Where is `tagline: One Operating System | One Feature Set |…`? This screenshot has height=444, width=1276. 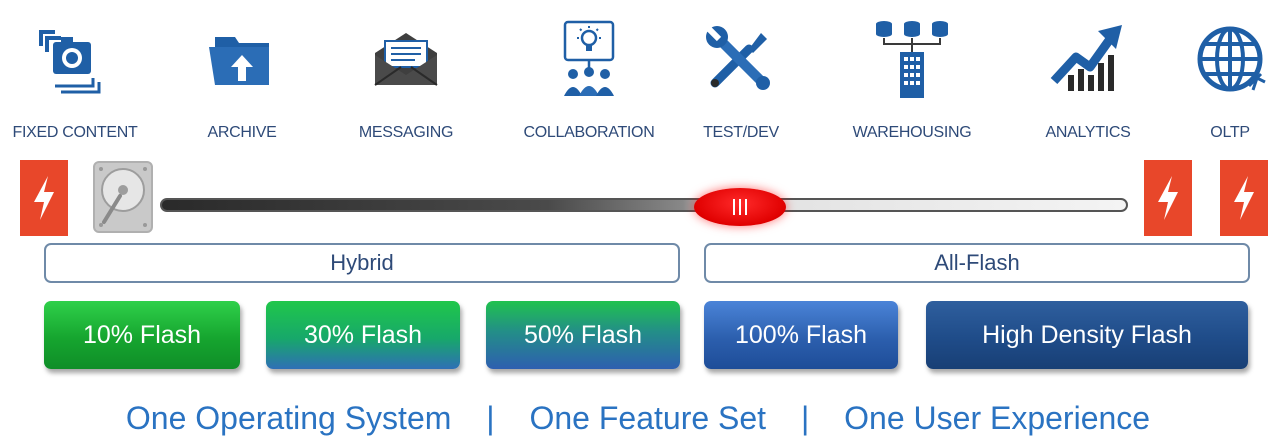
tagline: One Operating System | One Feature Set |… is located at coordinates (638, 418).